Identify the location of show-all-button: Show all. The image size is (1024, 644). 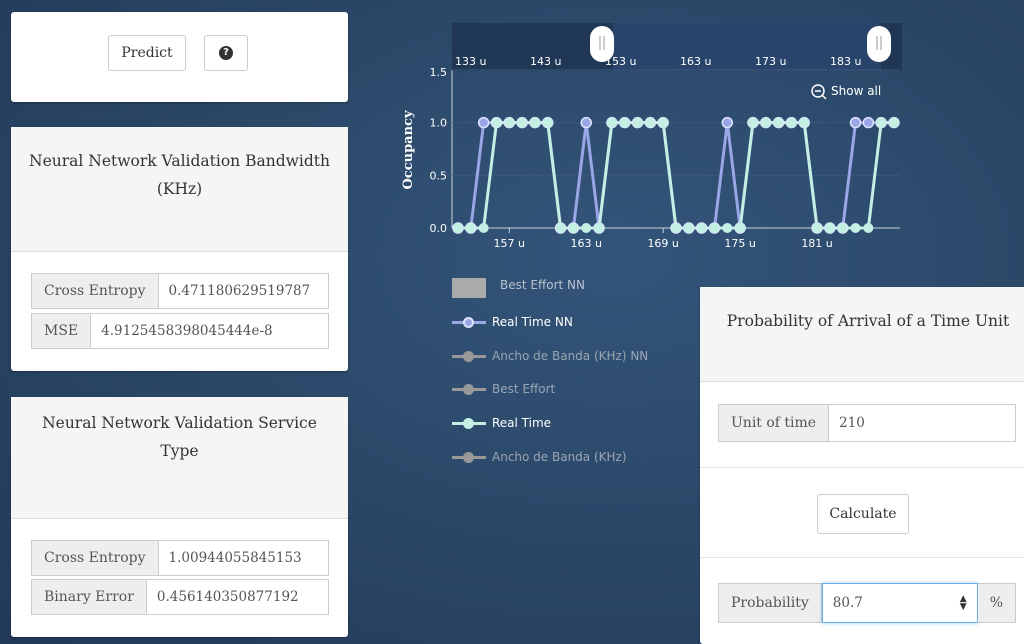
(856, 91).